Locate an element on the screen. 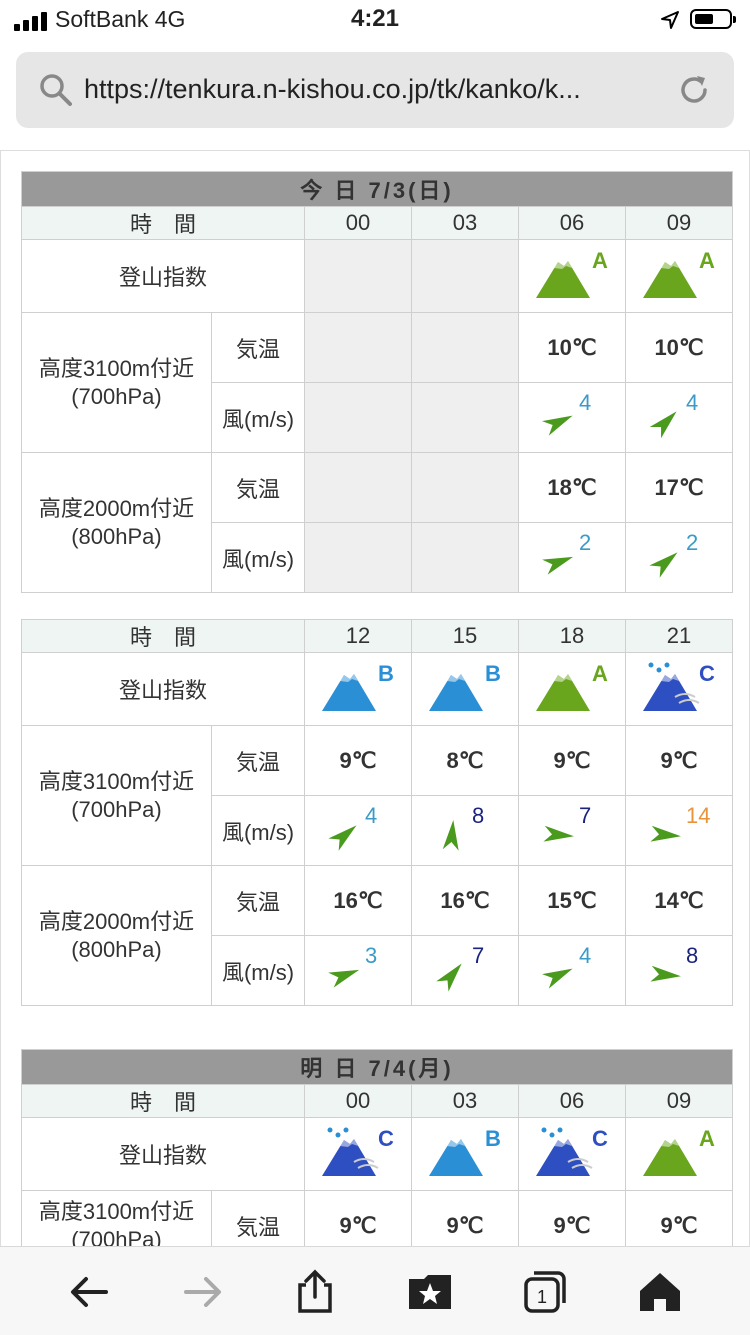 The width and height of the screenshot is (750, 1335). wind-cell: 2 is located at coordinates (572, 557).